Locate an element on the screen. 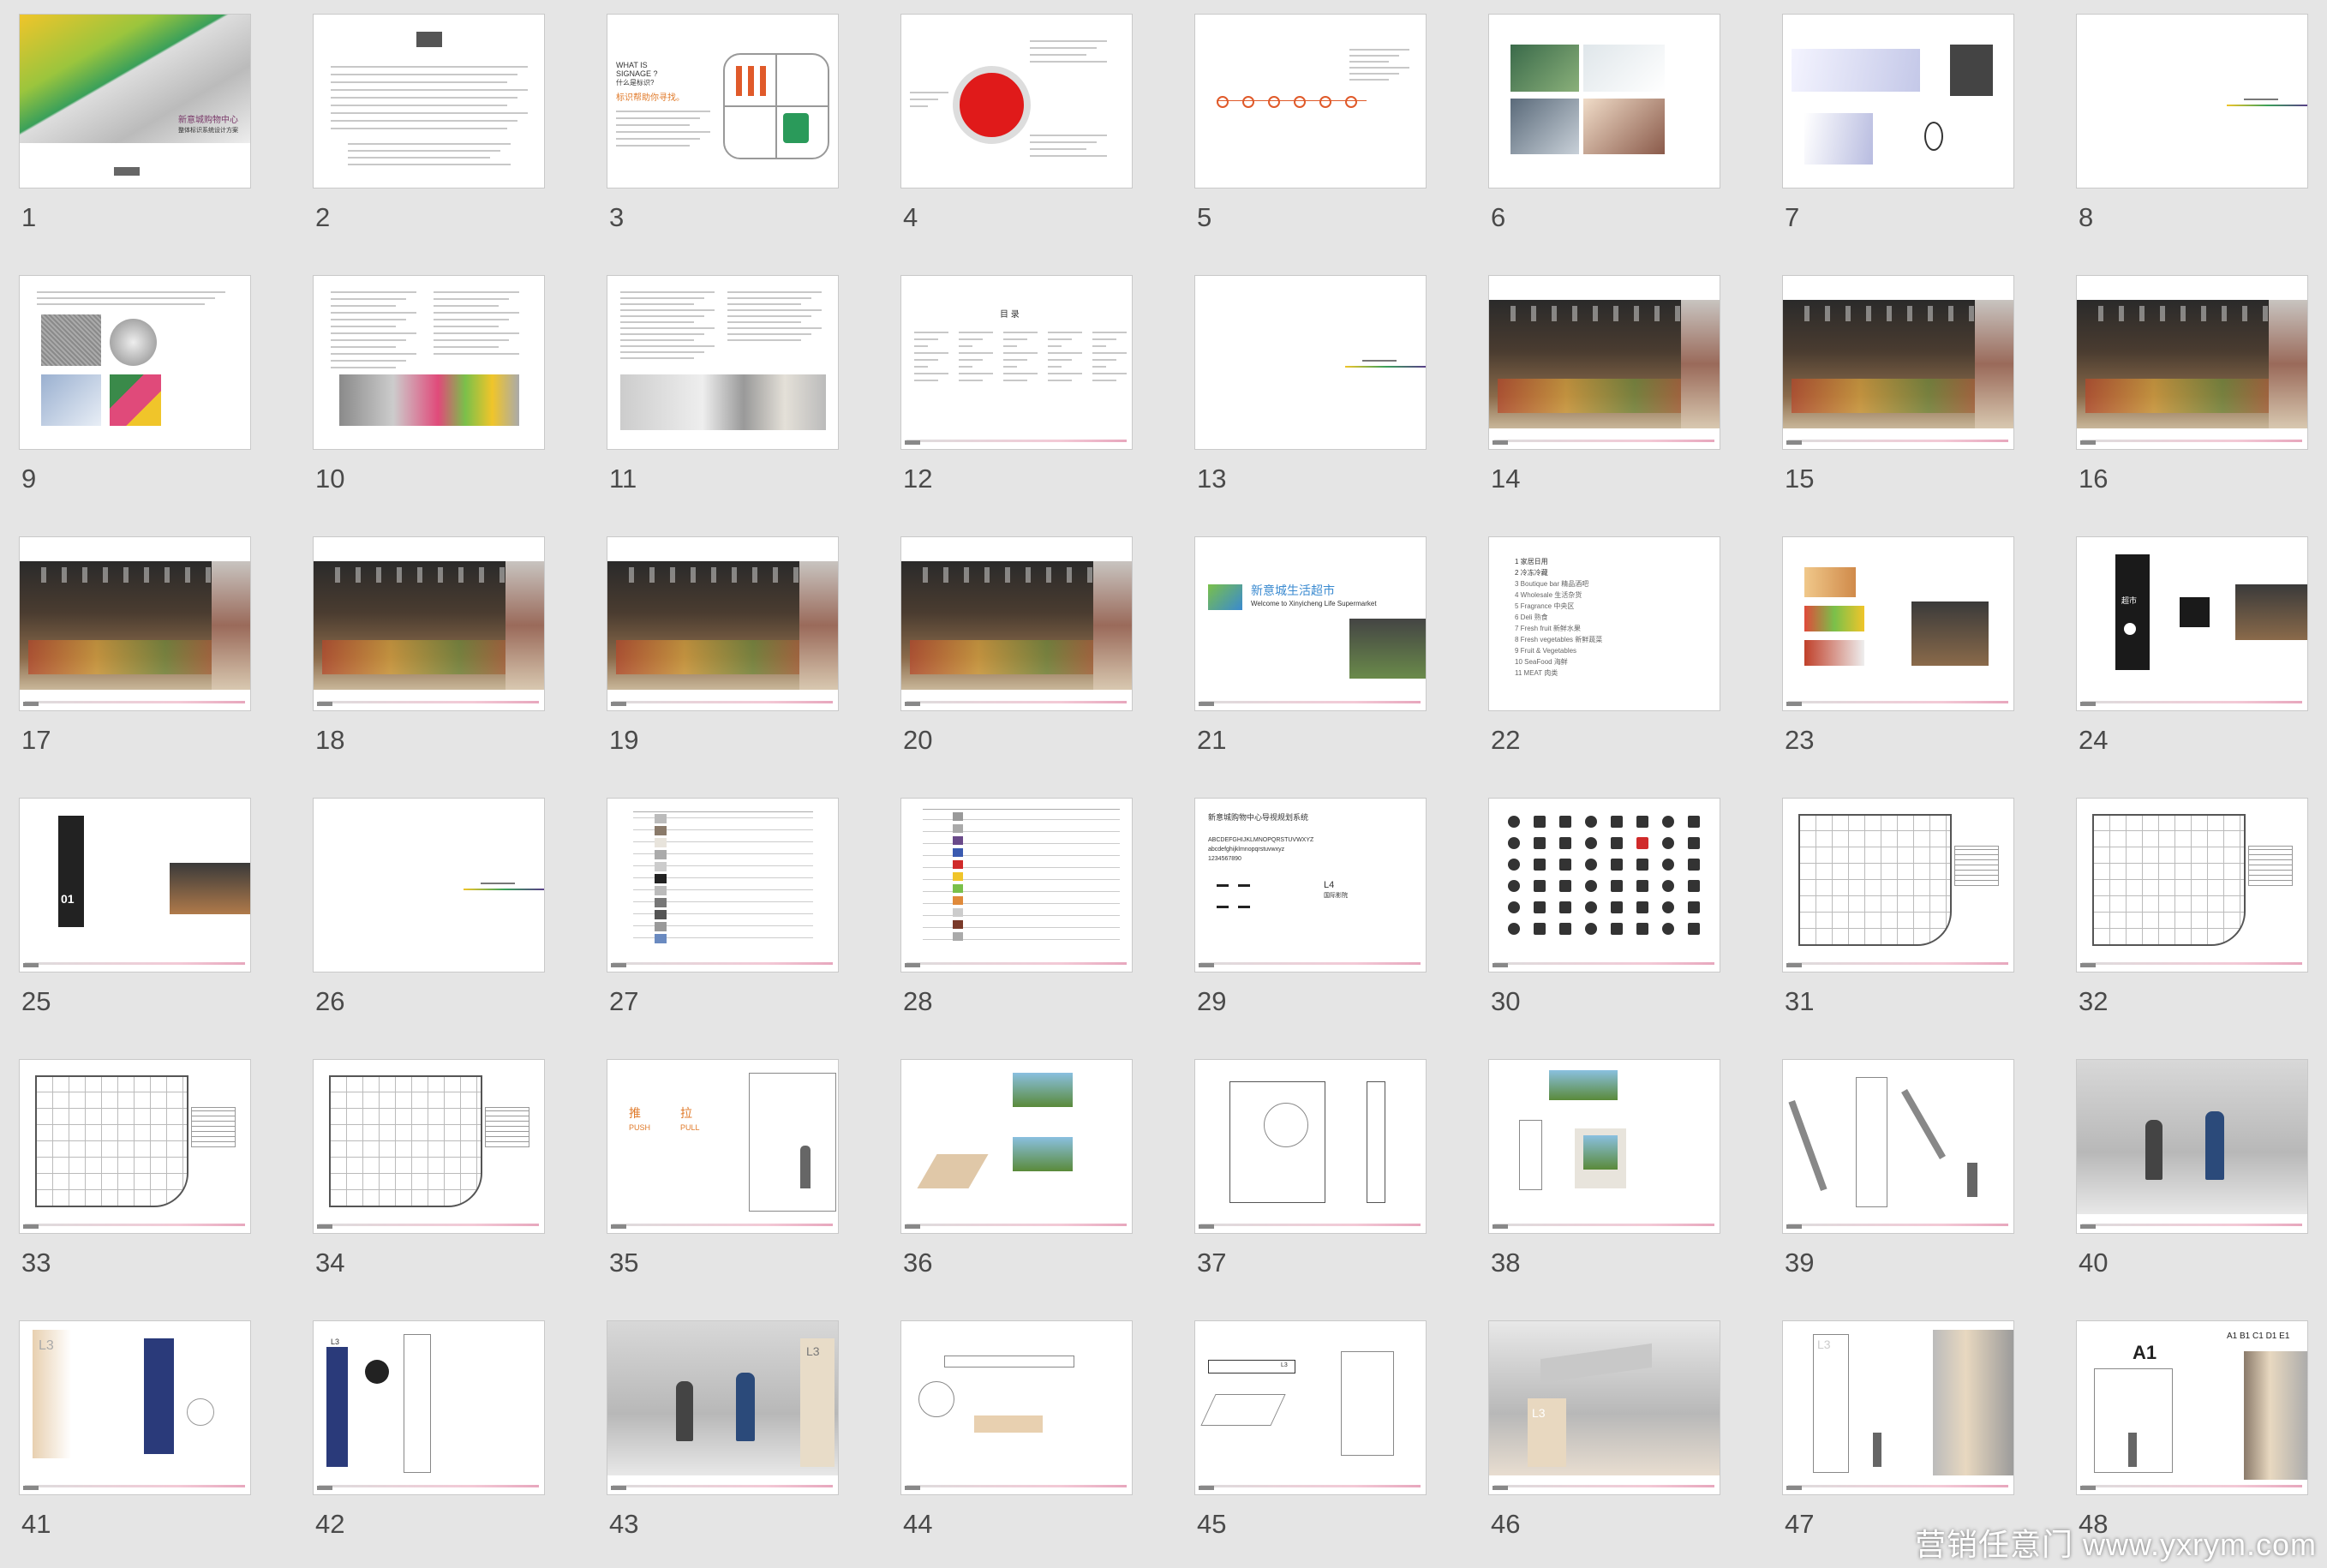 This screenshot has width=2327, height=1568. slide-thumbnail: A1 A1 B1 C1 D1 E1 is located at coordinates (2192, 1407).